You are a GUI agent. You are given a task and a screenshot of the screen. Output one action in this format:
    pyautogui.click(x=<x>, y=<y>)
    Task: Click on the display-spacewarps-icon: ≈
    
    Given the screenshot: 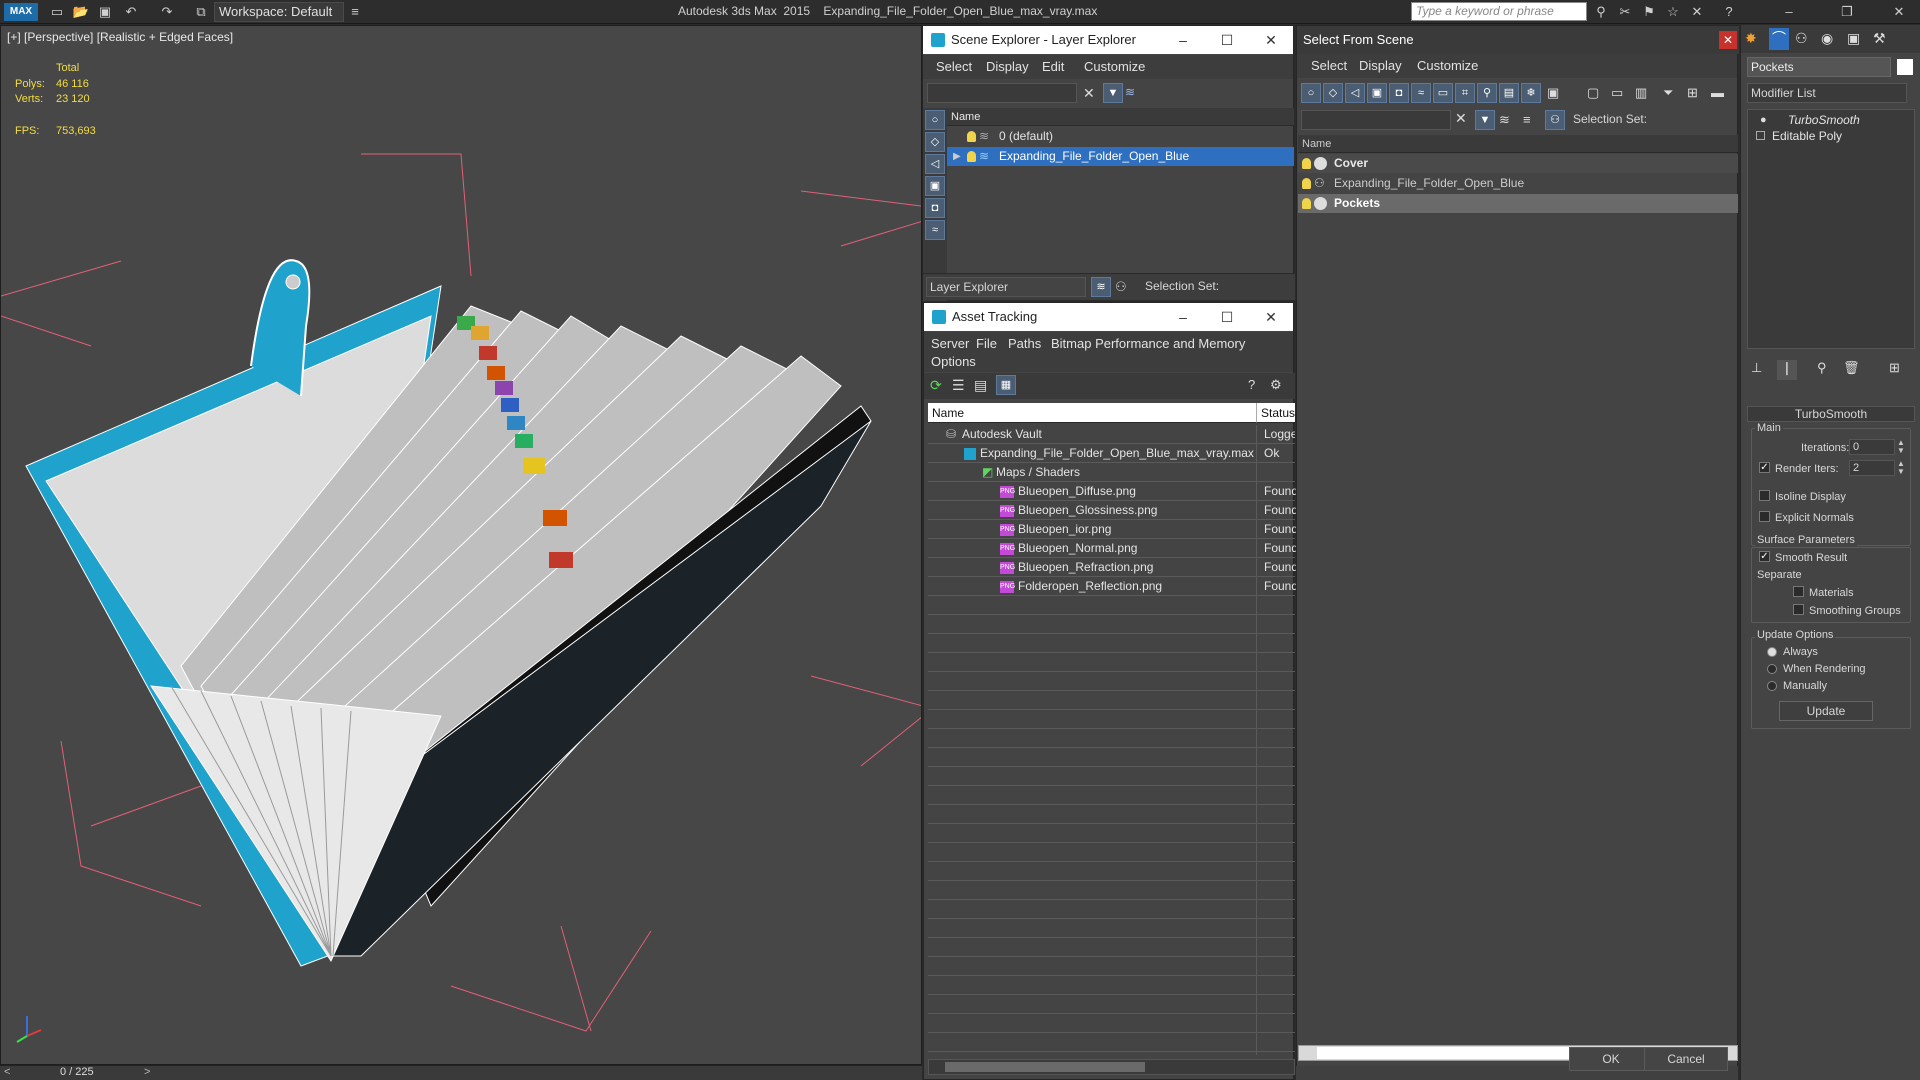 What is the action you would take?
    pyautogui.click(x=935, y=230)
    